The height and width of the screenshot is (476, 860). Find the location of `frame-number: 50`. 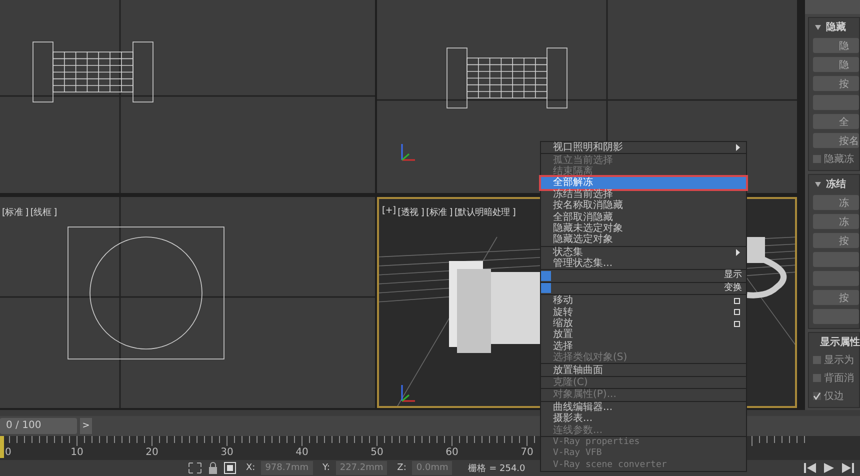

frame-number: 50 is located at coordinates (377, 452).